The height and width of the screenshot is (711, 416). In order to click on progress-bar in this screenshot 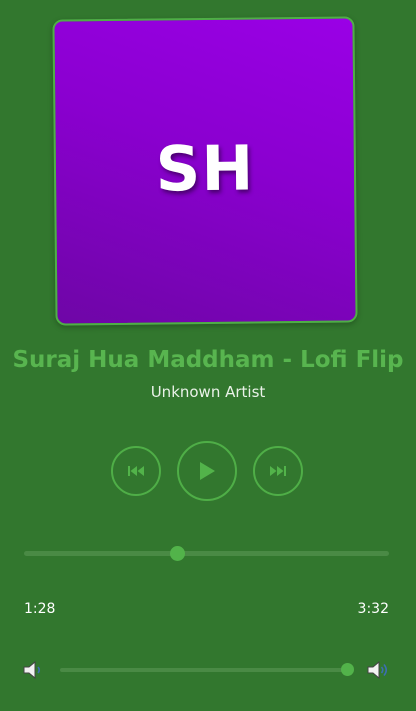, I will do `click(206, 553)`.